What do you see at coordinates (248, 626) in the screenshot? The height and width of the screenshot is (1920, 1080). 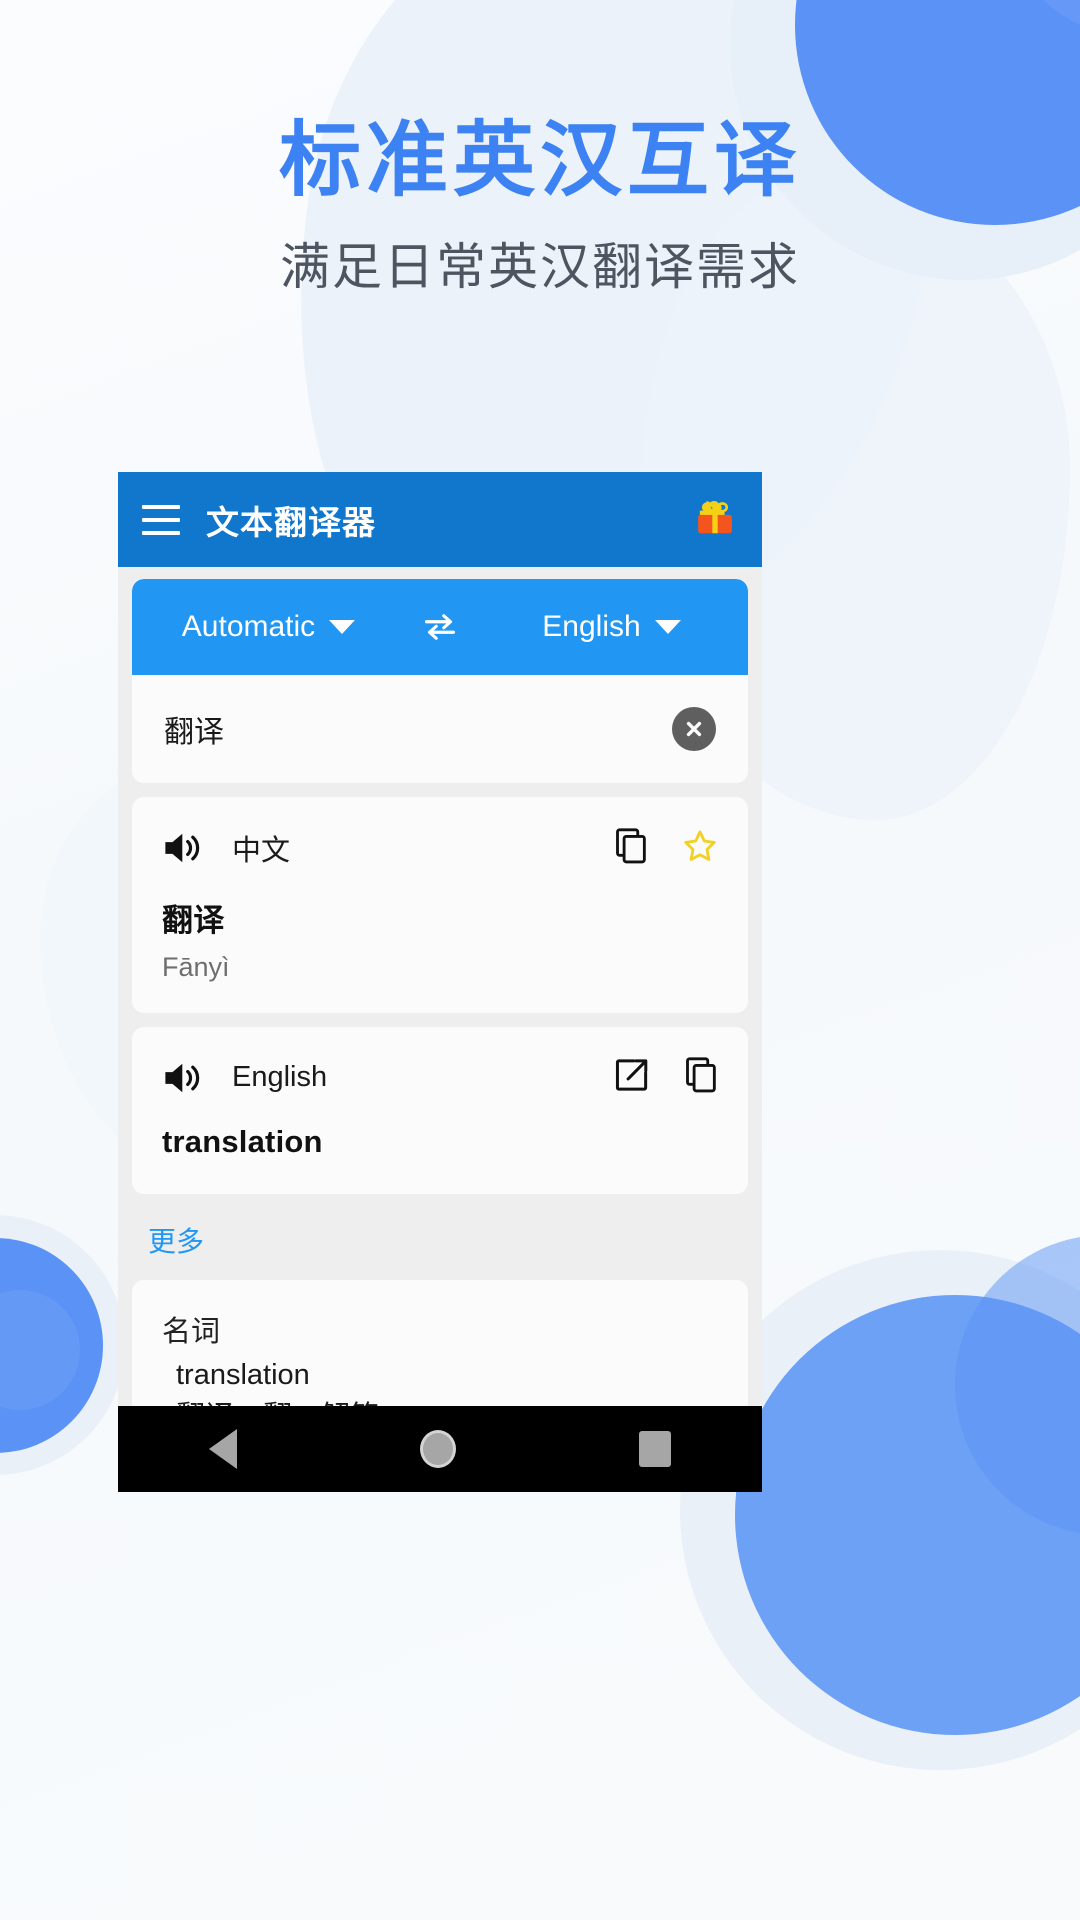 I see `source-language-label: Automatic` at bounding box center [248, 626].